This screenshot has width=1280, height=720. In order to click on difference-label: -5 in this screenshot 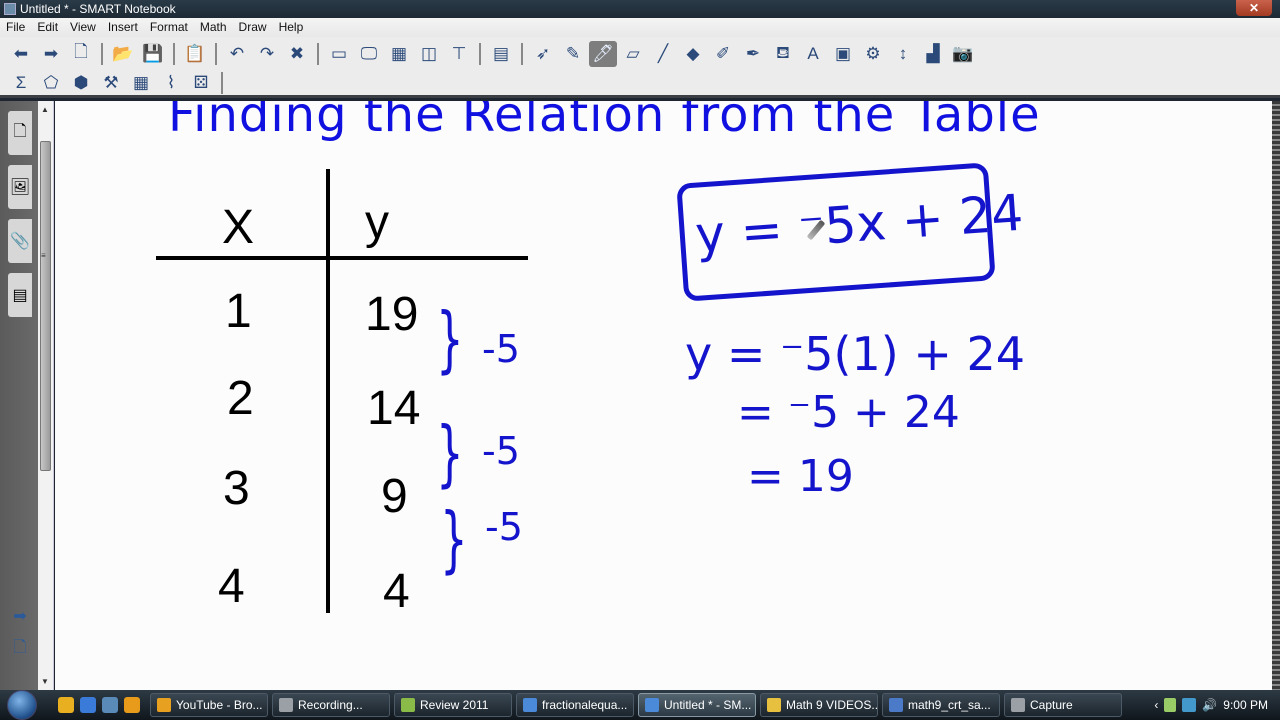, I will do `click(501, 349)`.